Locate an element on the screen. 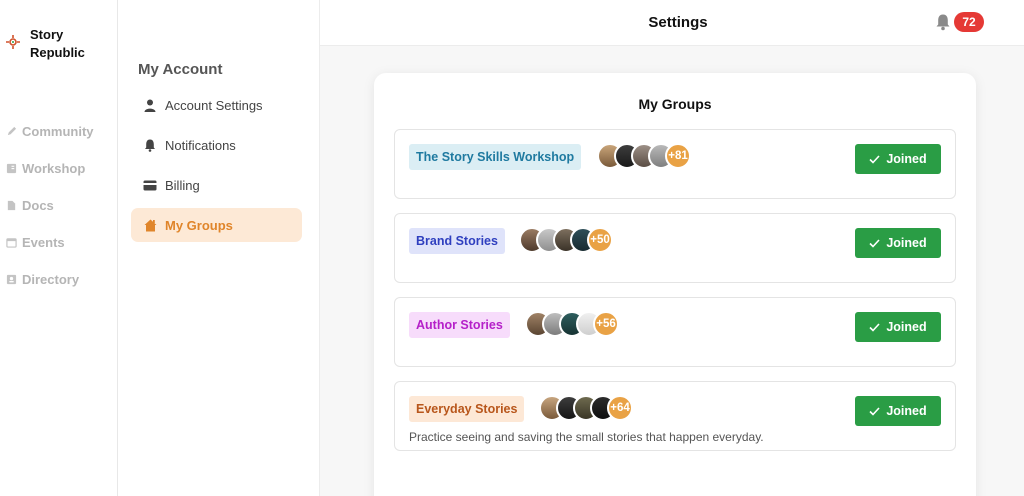  brand: Story Republic is located at coordinates (53, 44).